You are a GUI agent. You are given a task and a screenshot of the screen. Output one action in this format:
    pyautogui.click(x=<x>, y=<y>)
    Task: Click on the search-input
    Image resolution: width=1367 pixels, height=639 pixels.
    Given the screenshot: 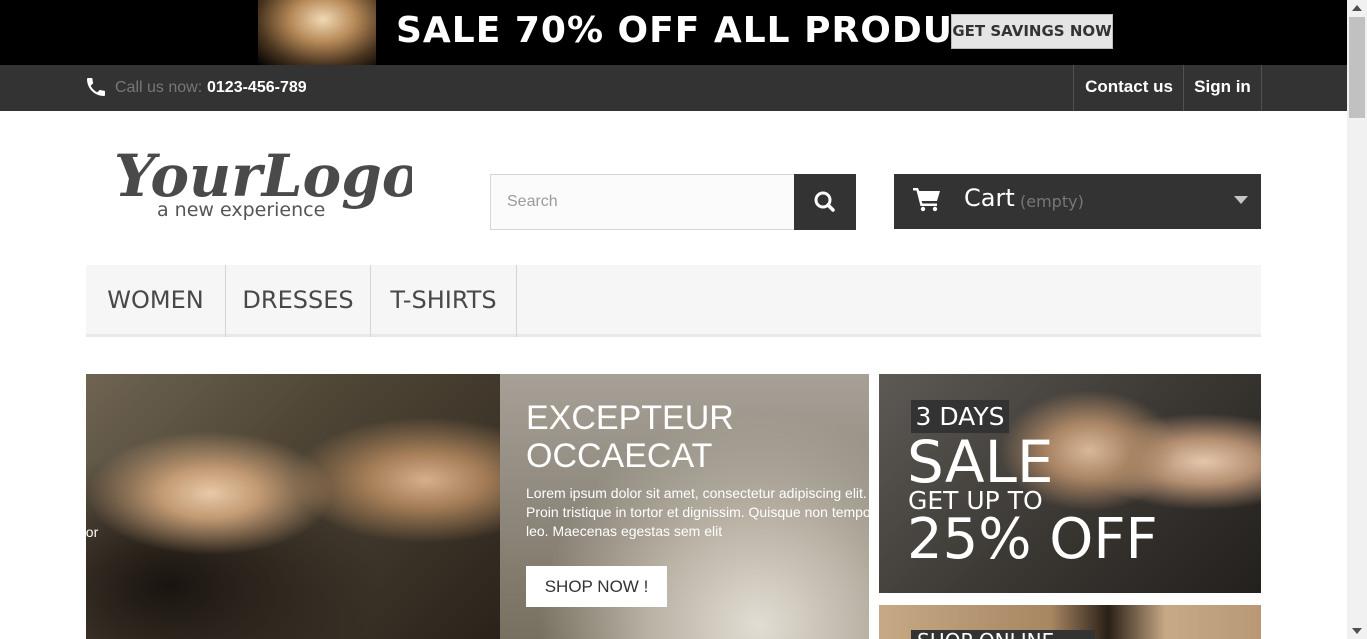 What is the action you would take?
    pyautogui.click(x=642, y=202)
    